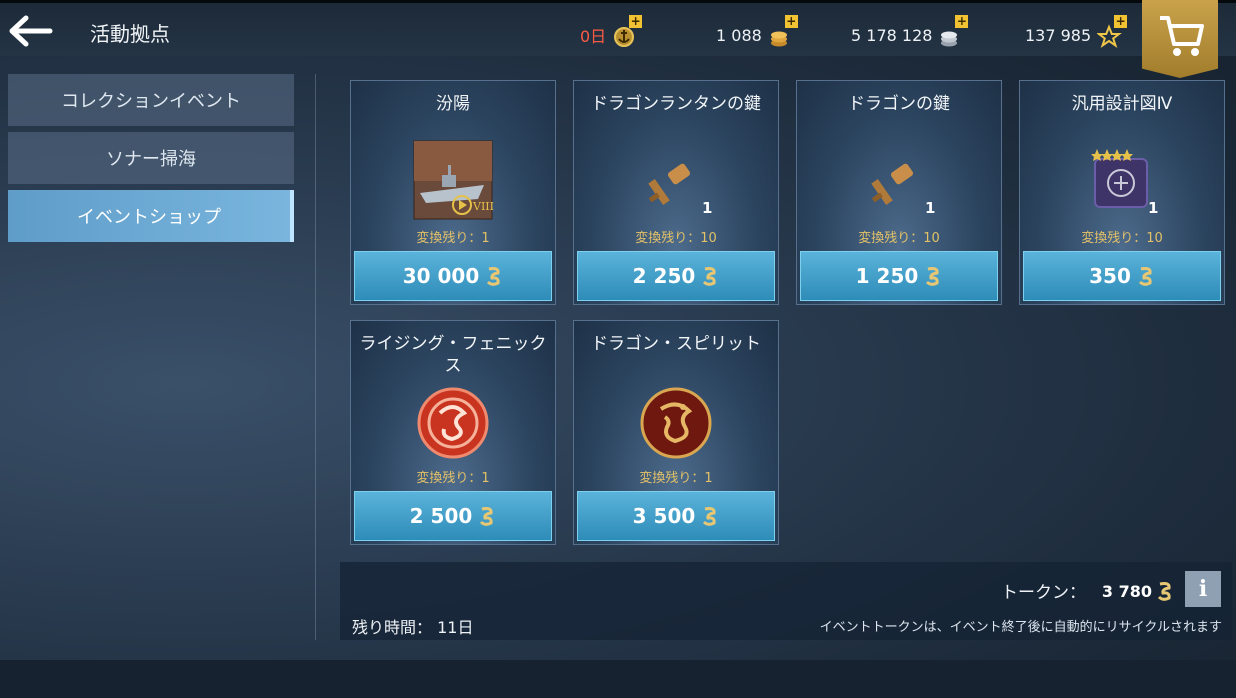 The width and height of the screenshot is (1236, 698). I want to click on cart-icon, so click(1182, 36).